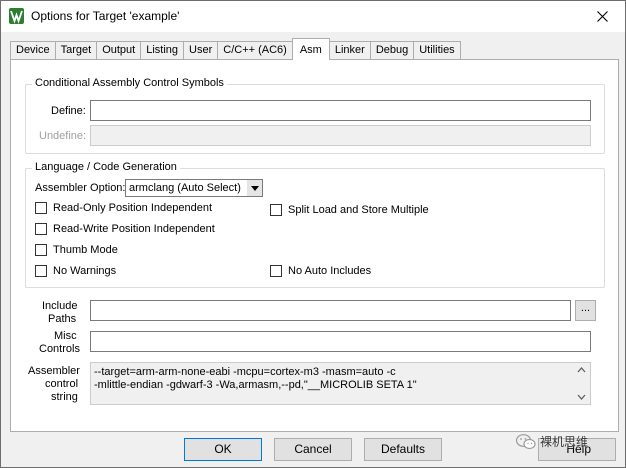 Image resolution: width=626 pixels, height=468 pixels. I want to click on vertical-scrollbar, so click(581, 383).